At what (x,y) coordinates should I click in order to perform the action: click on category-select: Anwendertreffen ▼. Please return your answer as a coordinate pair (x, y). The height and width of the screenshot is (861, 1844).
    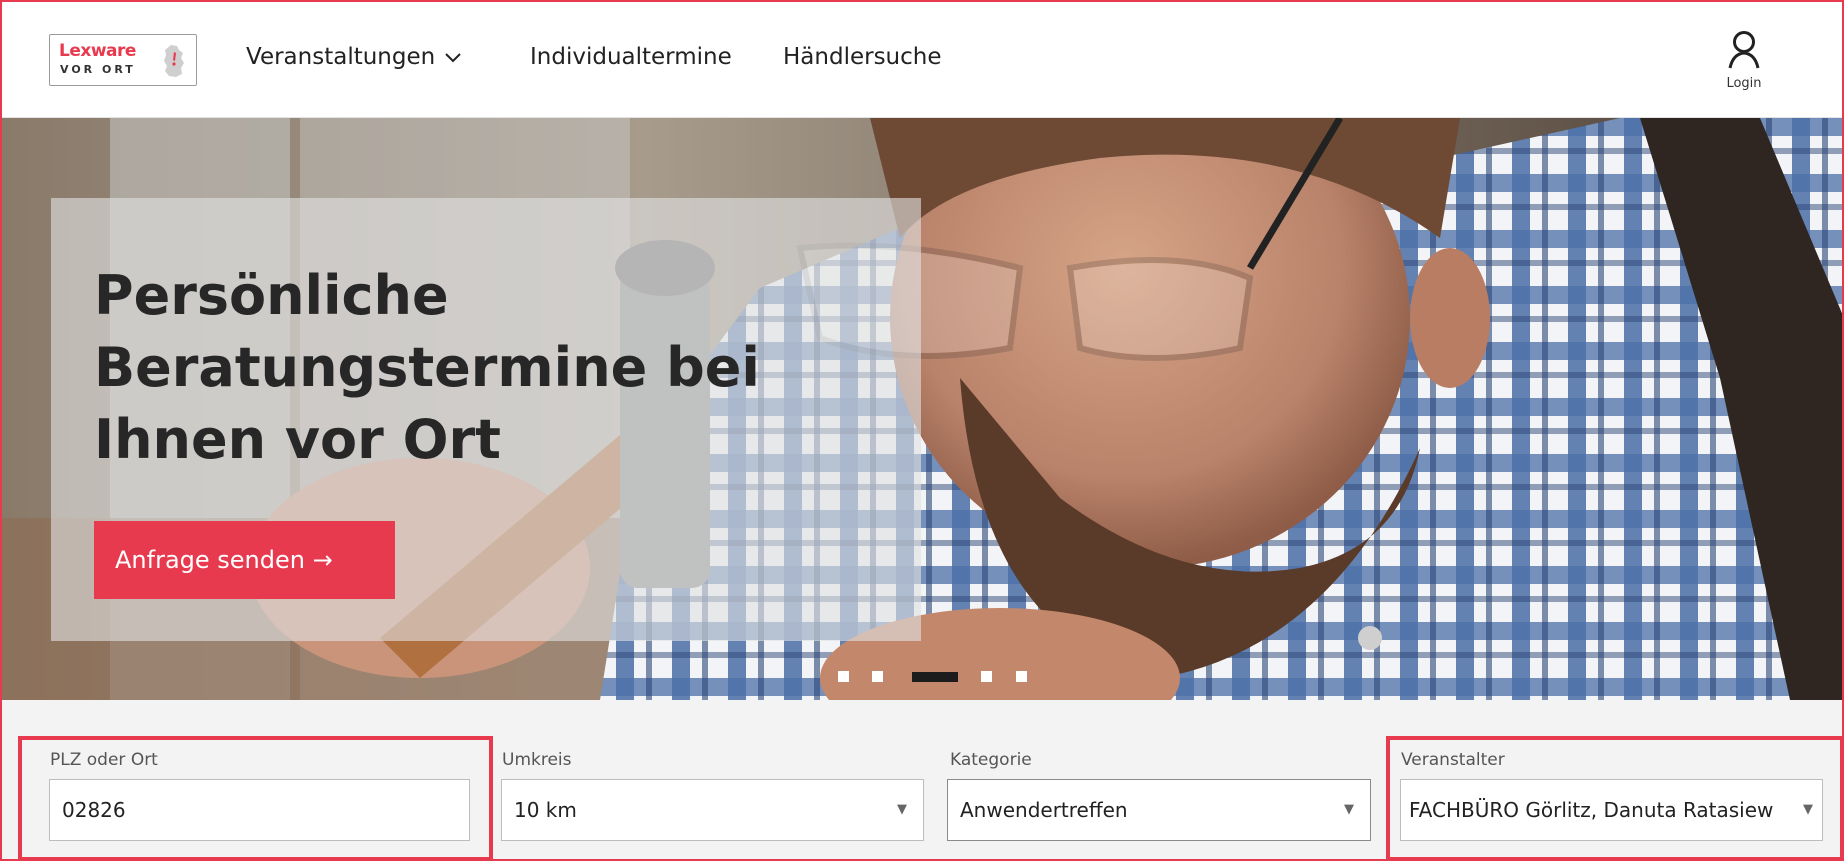
    Looking at the image, I should click on (1159, 810).